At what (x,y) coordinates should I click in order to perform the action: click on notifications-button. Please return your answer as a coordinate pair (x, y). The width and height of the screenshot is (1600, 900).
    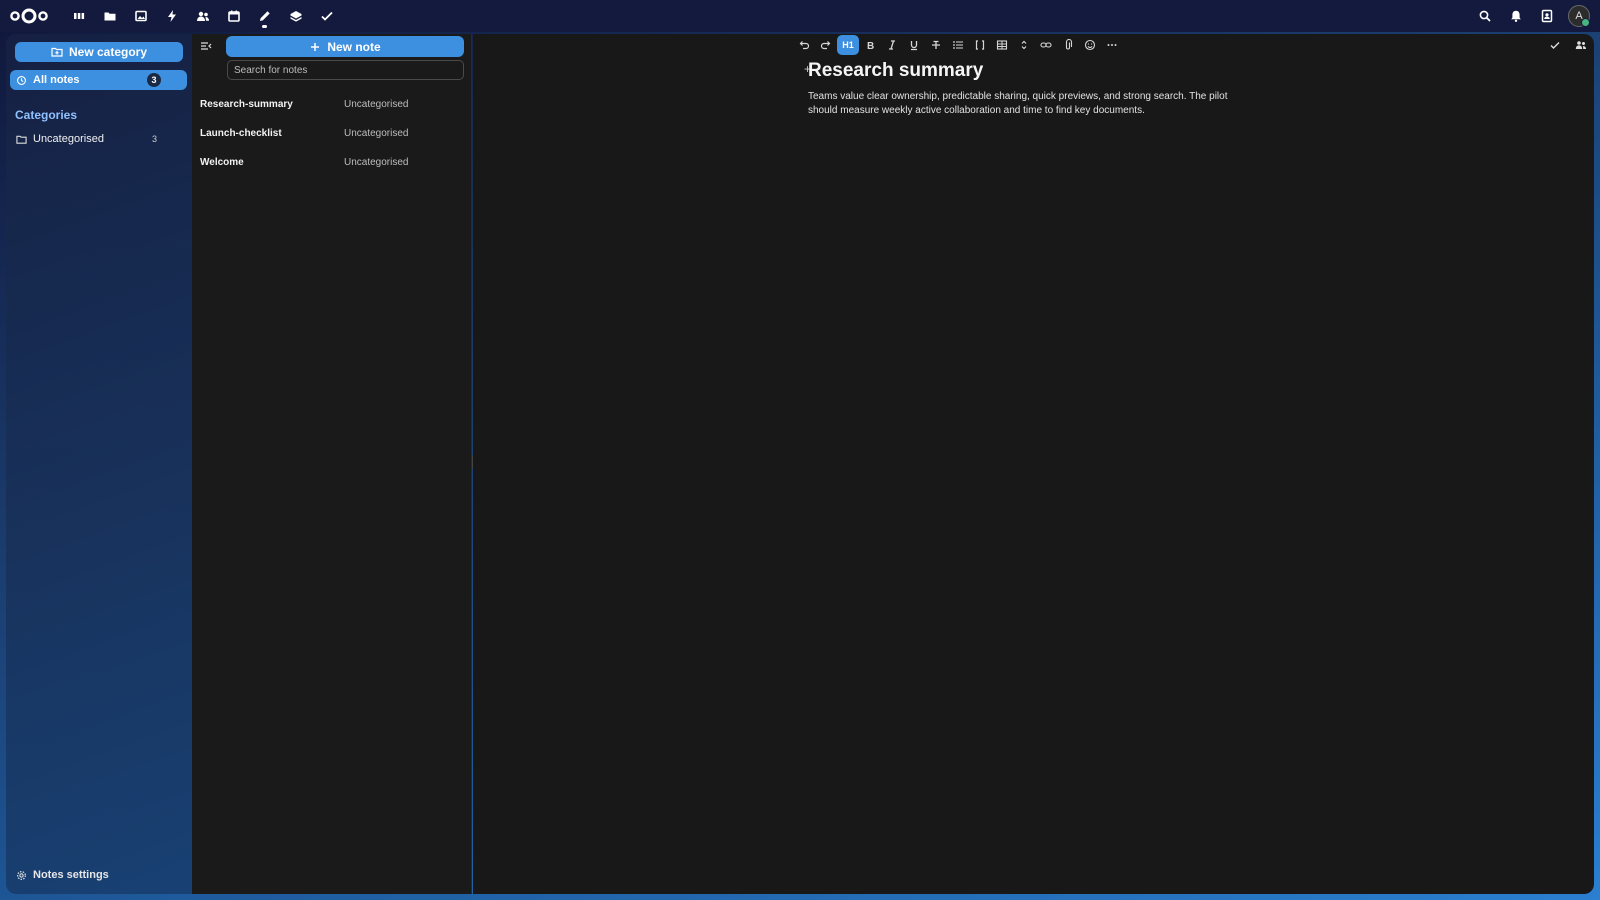
    Looking at the image, I should click on (1515, 16).